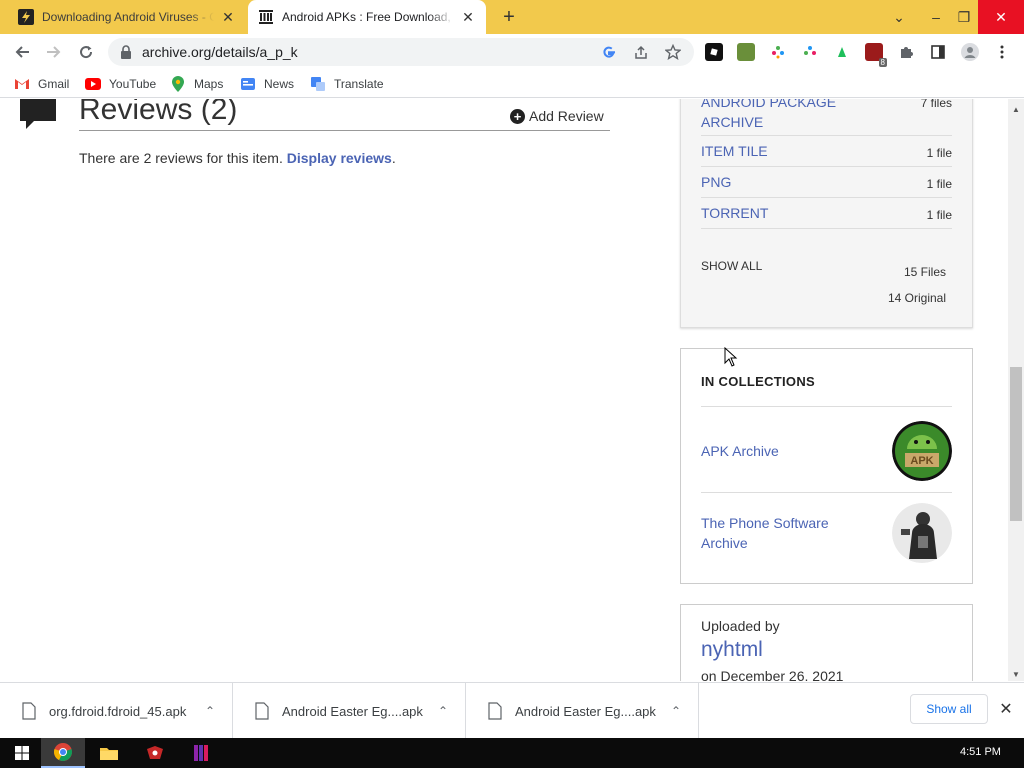  What do you see at coordinates (26, 17) in the screenshot?
I see `lightning-icon` at bounding box center [26, 17].